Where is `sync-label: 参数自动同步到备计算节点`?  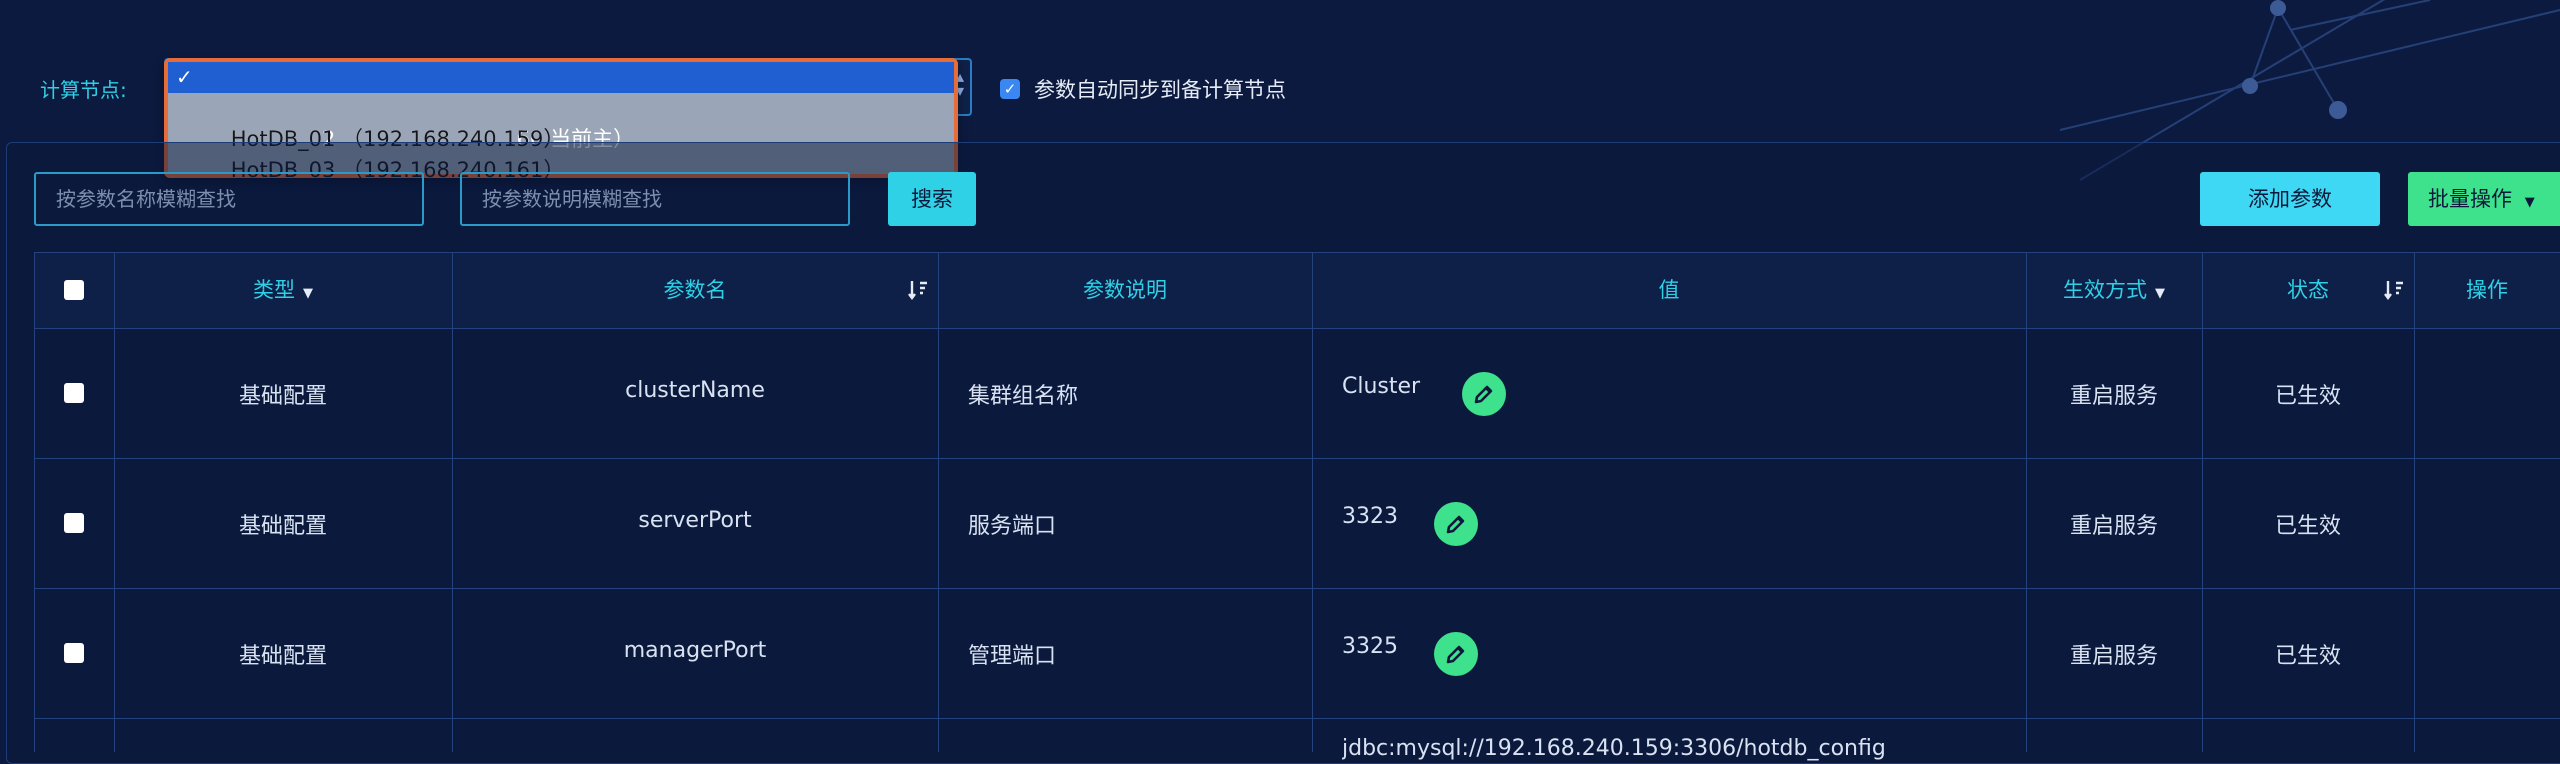 sync-label: 参数自动同步到备计算节点 is located at coordinates (1160, 90).